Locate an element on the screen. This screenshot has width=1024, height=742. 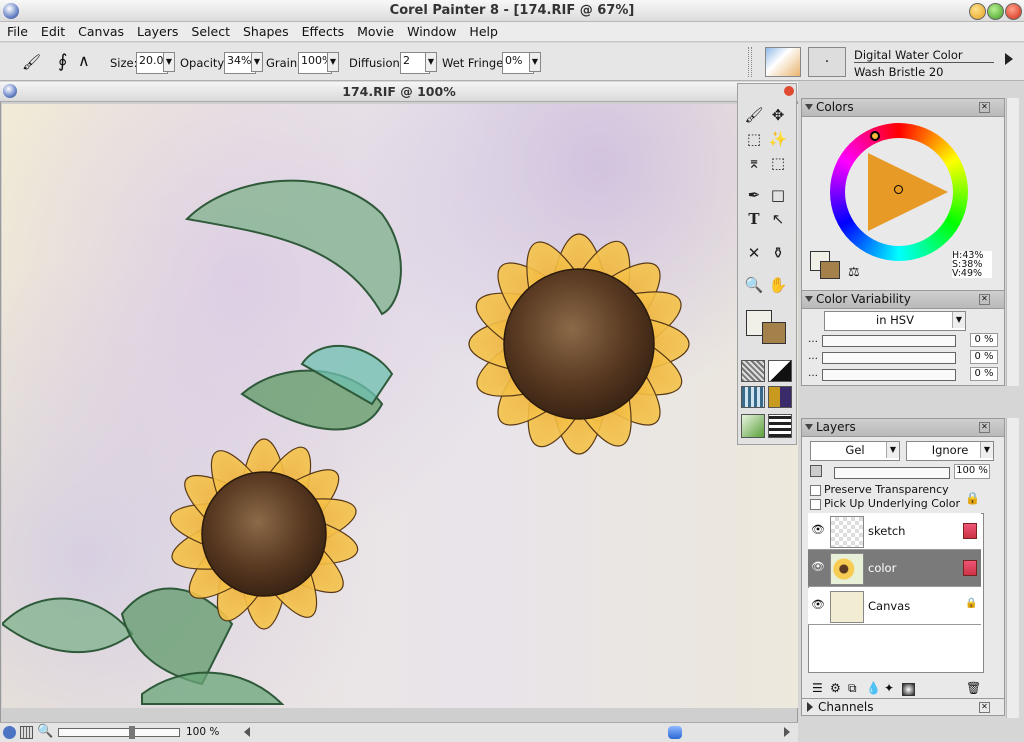
menu-help: Help is located at coordinates (483, 30).